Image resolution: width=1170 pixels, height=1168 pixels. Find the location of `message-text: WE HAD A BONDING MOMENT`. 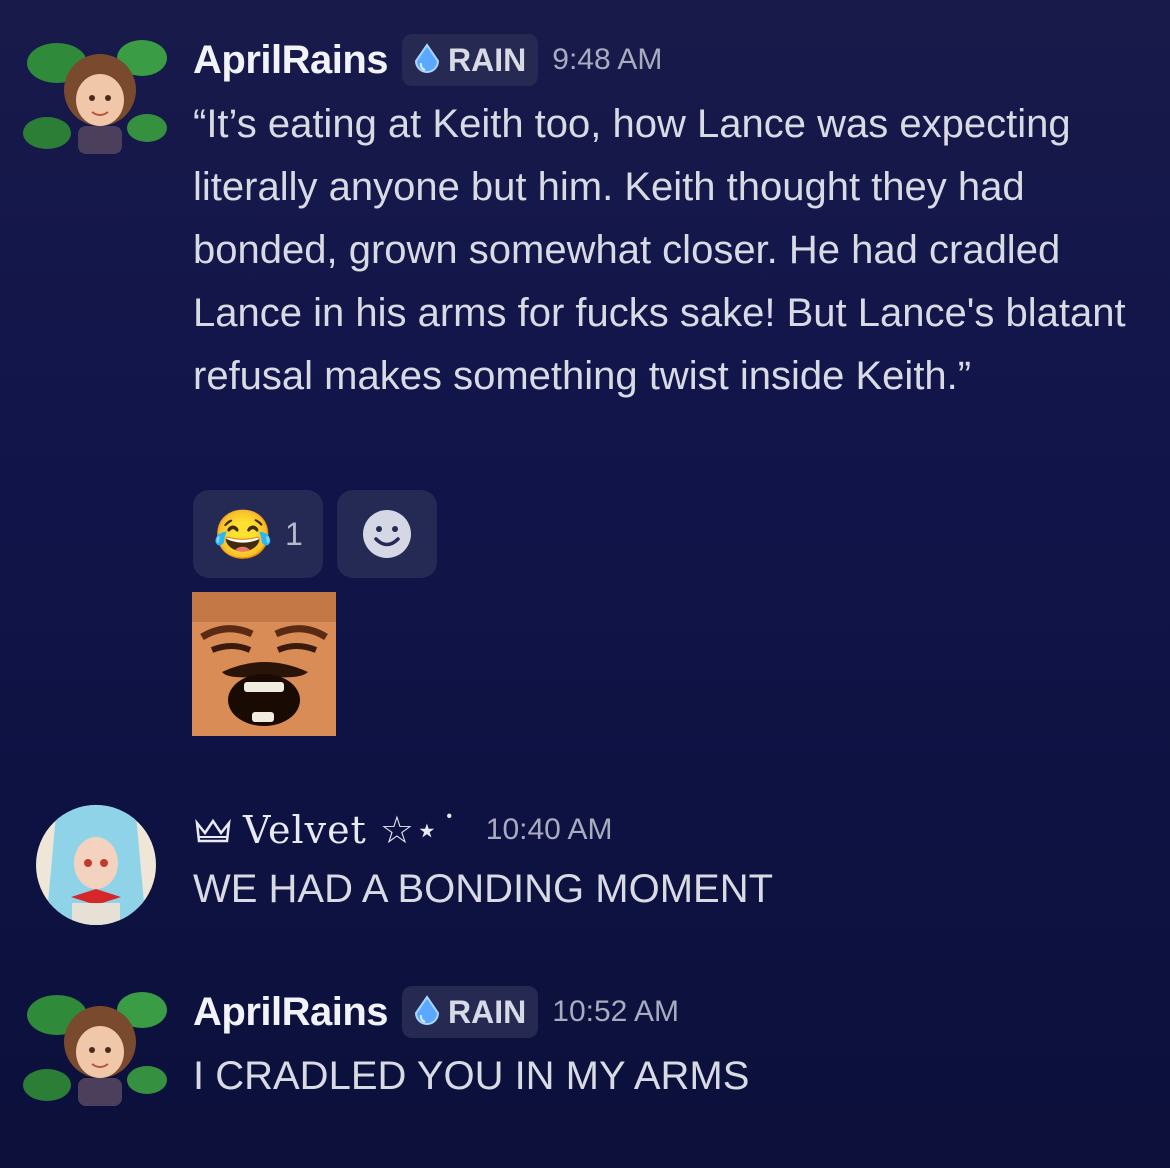

message-text: WE HAD A BONDING MOMENT is located at coordinates (483, 889).